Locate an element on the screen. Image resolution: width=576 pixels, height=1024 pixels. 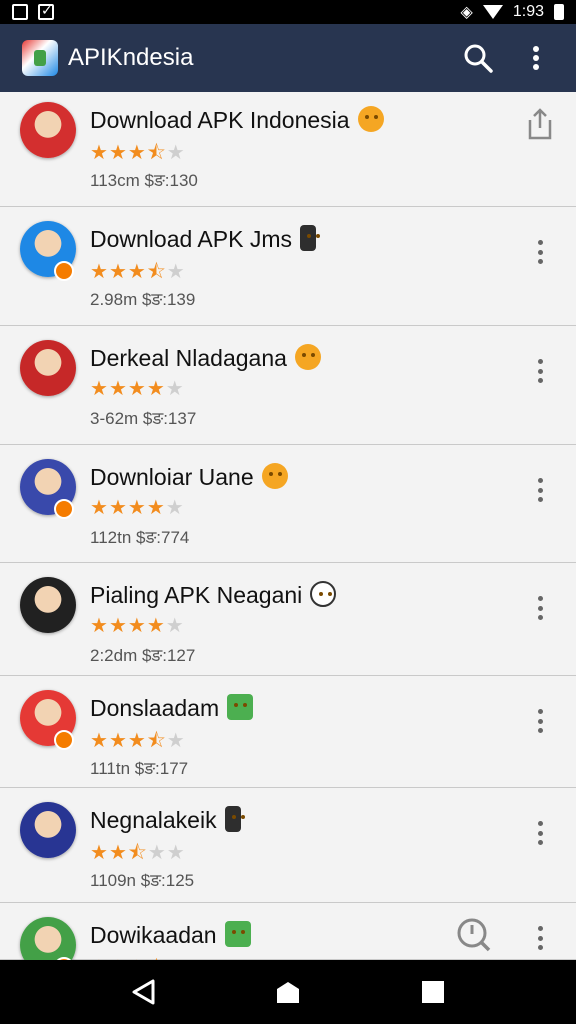
app-title-text: Derkeal Nladagana is located at coordinates (188, 358).